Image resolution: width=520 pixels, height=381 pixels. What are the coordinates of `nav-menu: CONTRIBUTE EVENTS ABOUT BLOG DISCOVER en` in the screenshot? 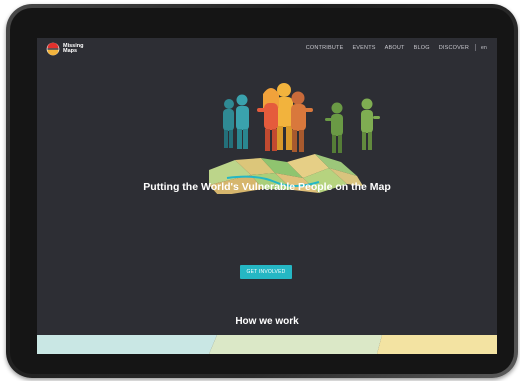 It's located at (392, 47).